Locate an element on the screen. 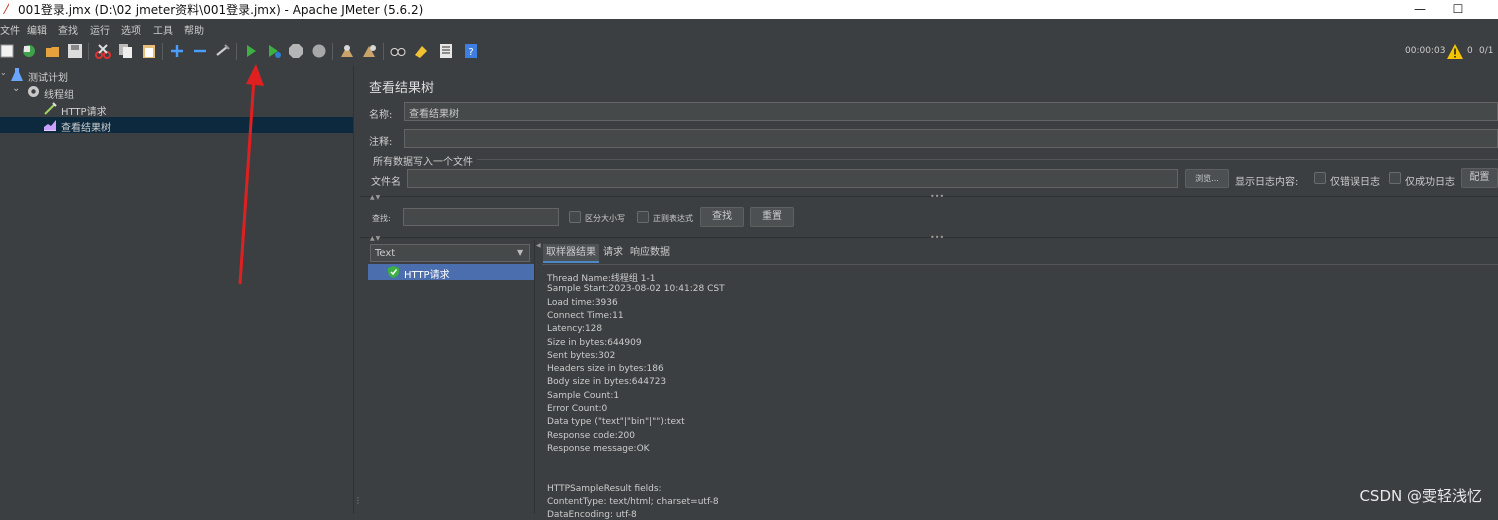 The image size is (1498, 520). tree-item-test-plan: ⌄ 测试计划 is located at coordinates (176, 75).